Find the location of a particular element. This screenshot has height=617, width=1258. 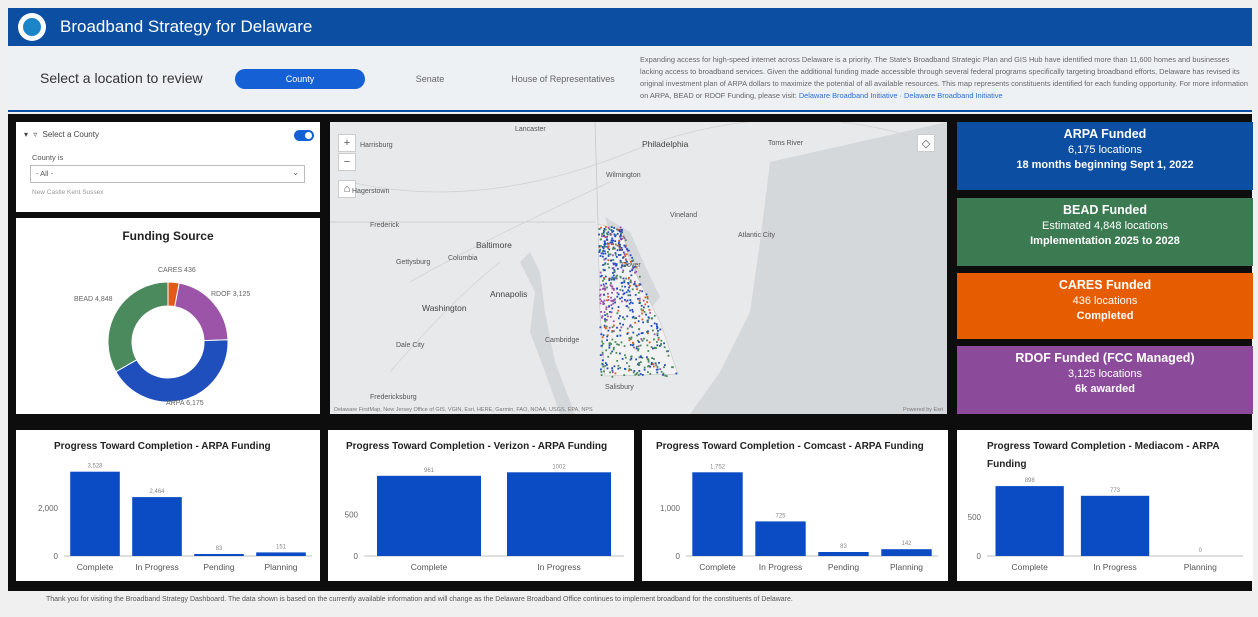

y-tick-label: 2,000 is located at coordinates (48, 508).